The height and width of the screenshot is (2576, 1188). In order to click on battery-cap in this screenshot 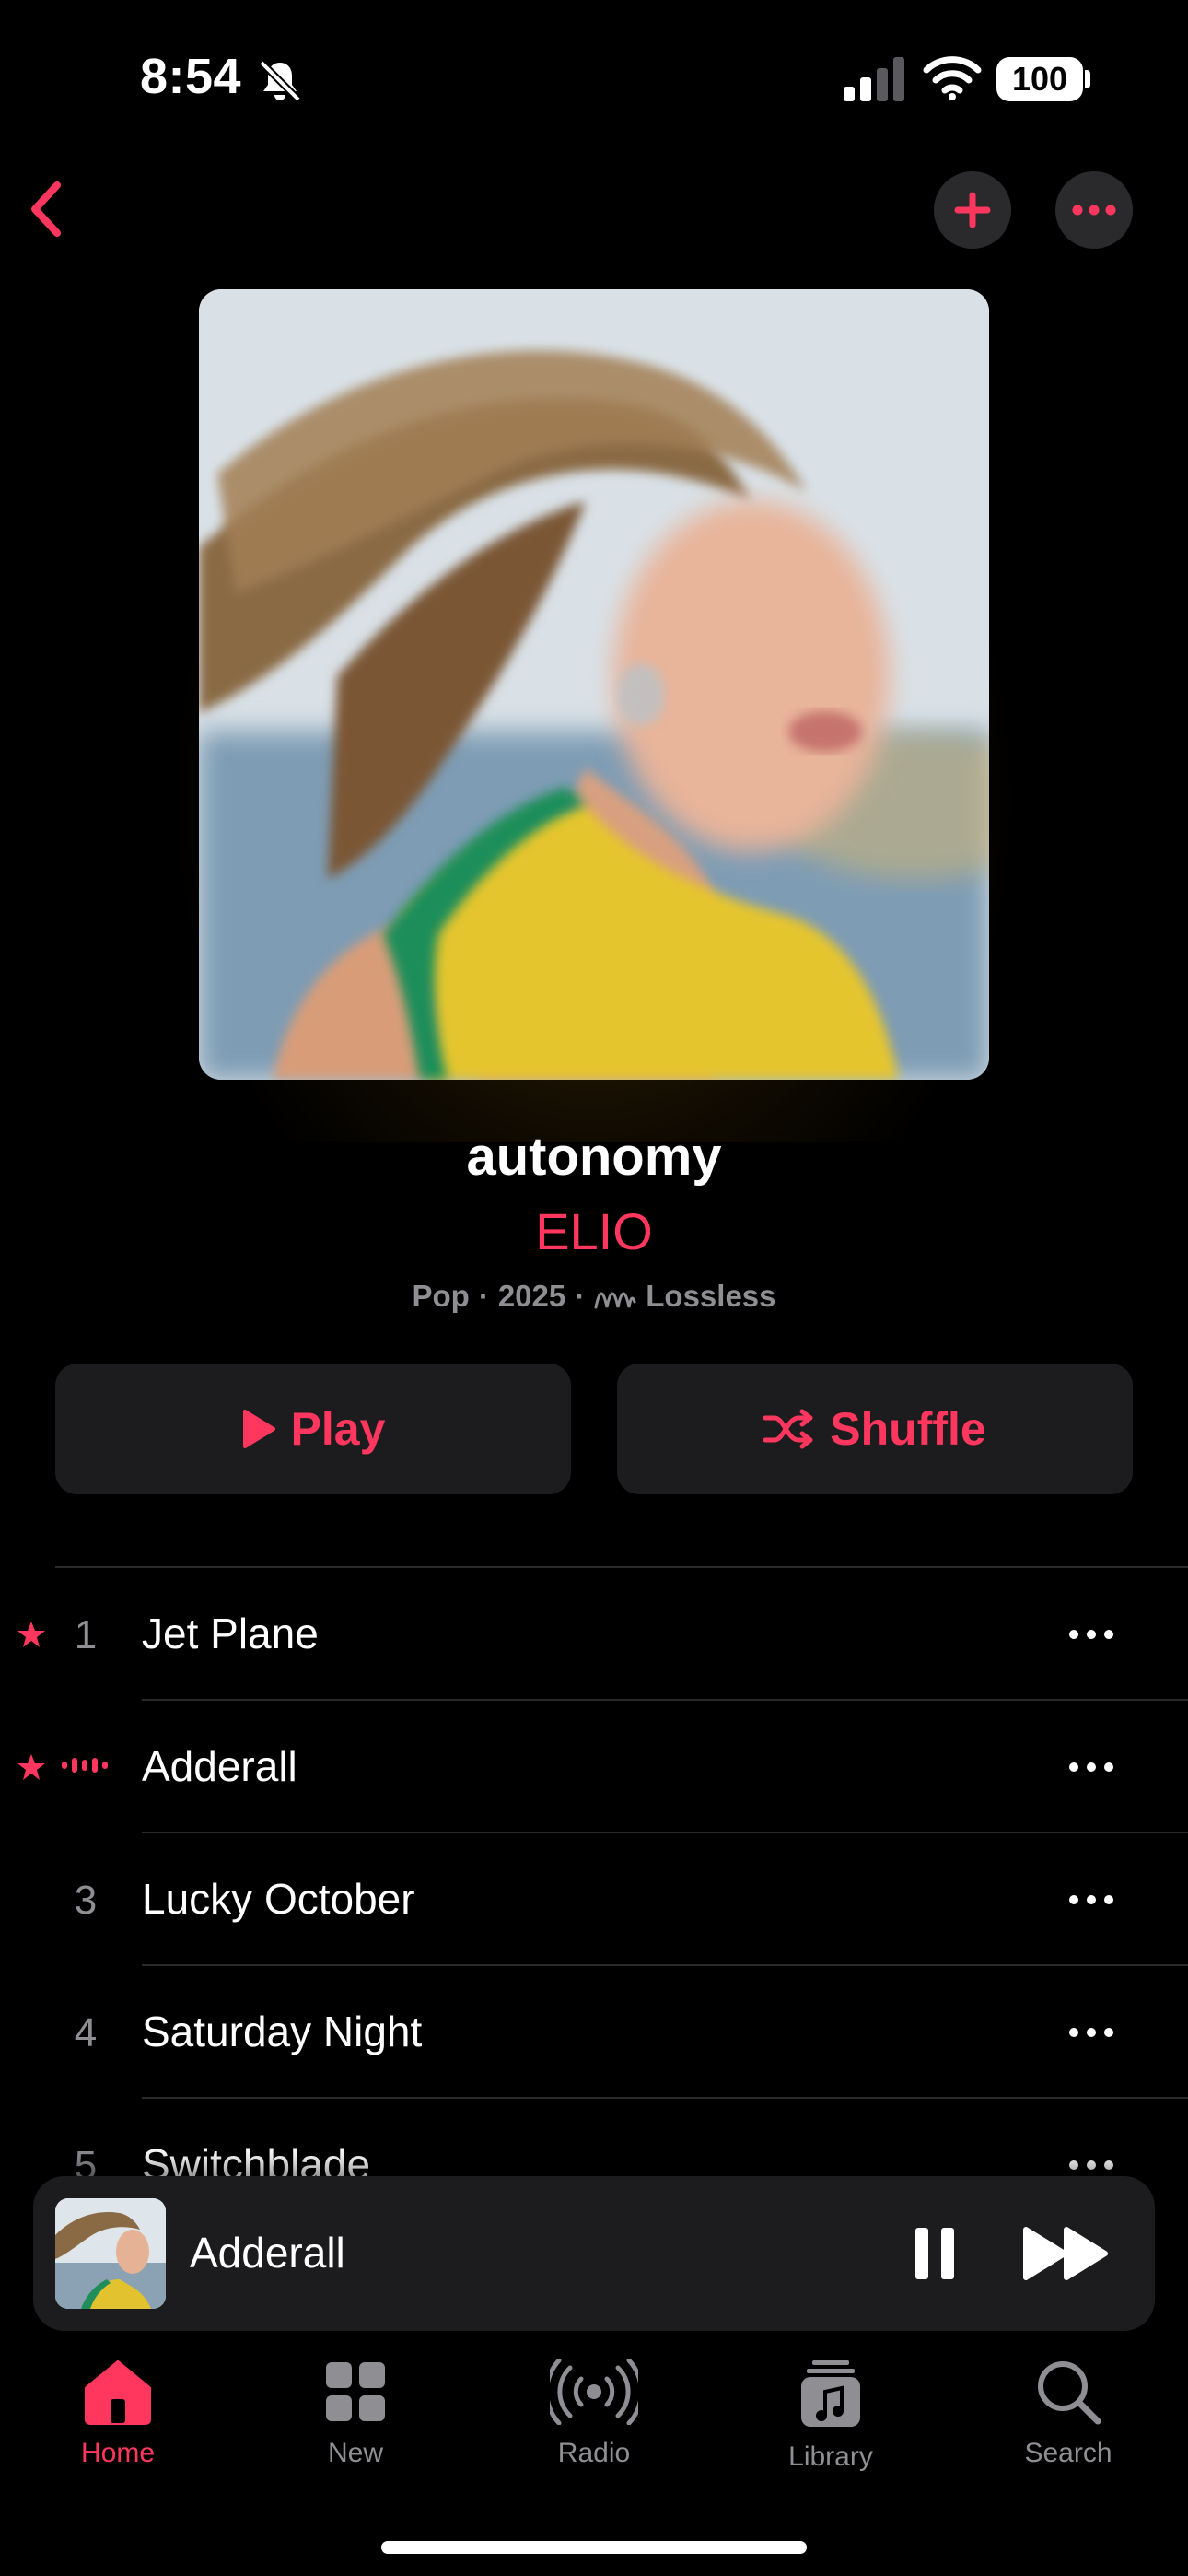, I will do `click(1087, 79)`.